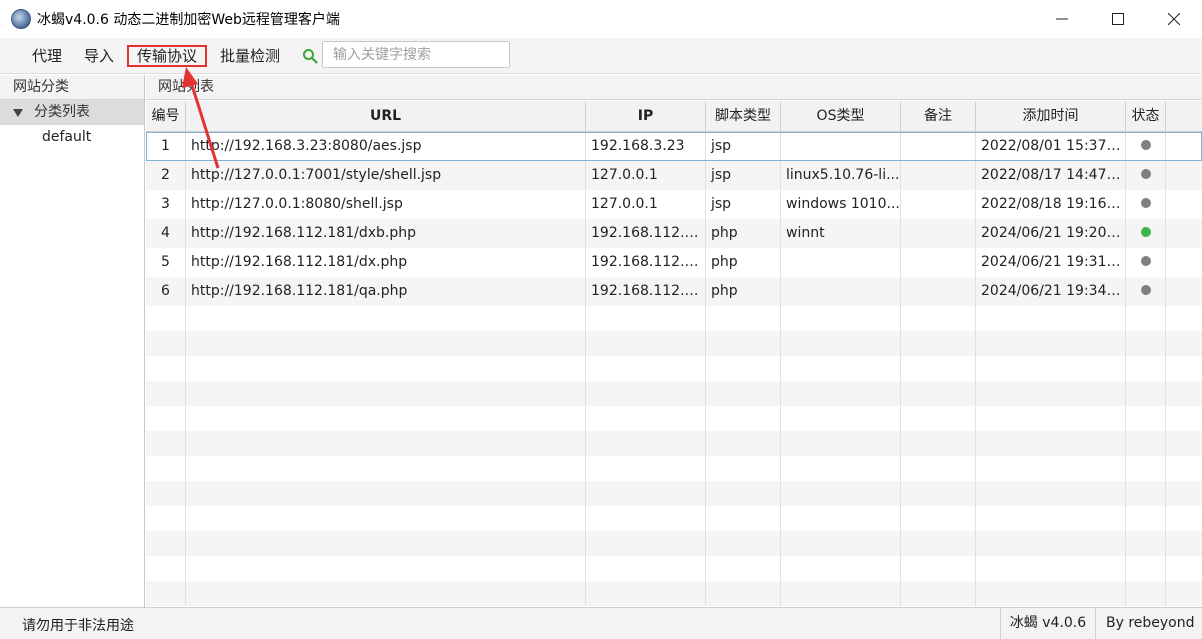  I want to click on category-panel-header: 网站分类, so click(72, 87).